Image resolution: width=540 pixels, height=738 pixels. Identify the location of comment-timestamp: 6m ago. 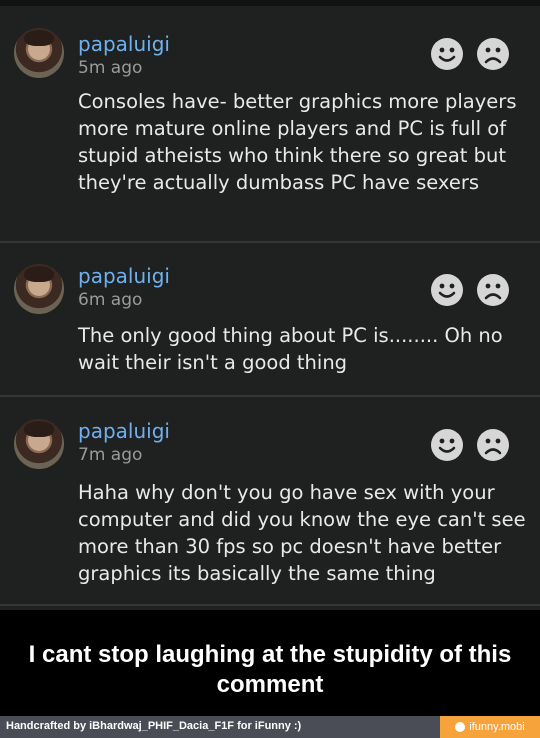
(110, 300).